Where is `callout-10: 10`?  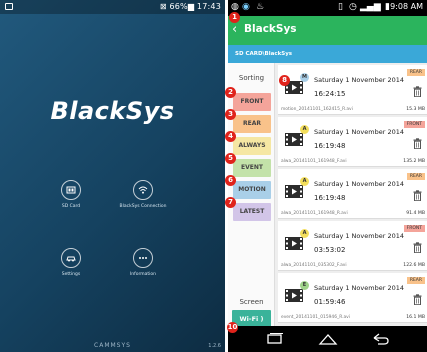
callout-10: 10 is located at coordinates (232, 327).